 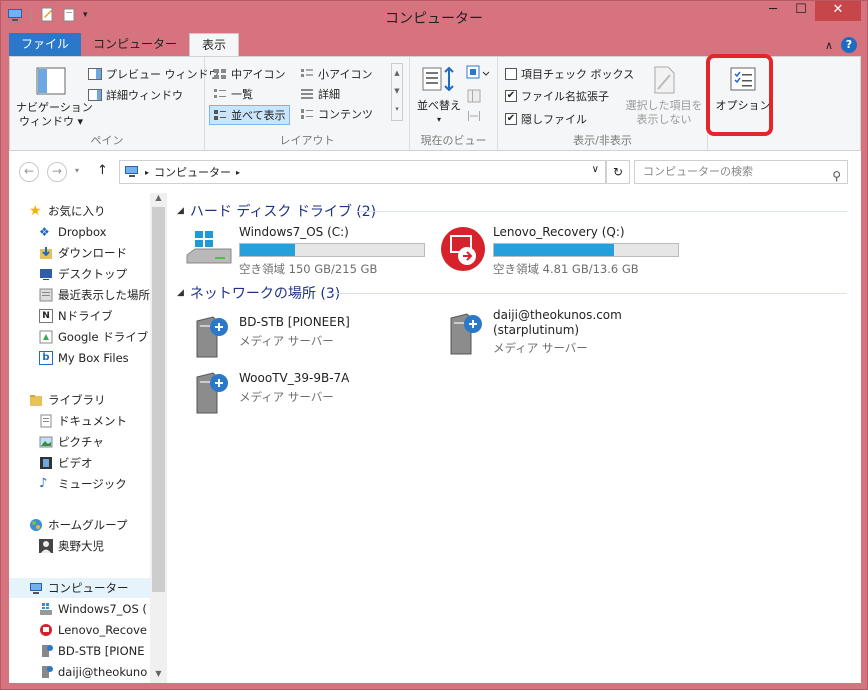 I want to click on network-item-woootv: WoooTV_39-9B-7A メディア サーバー, so click(x=321, y=396).